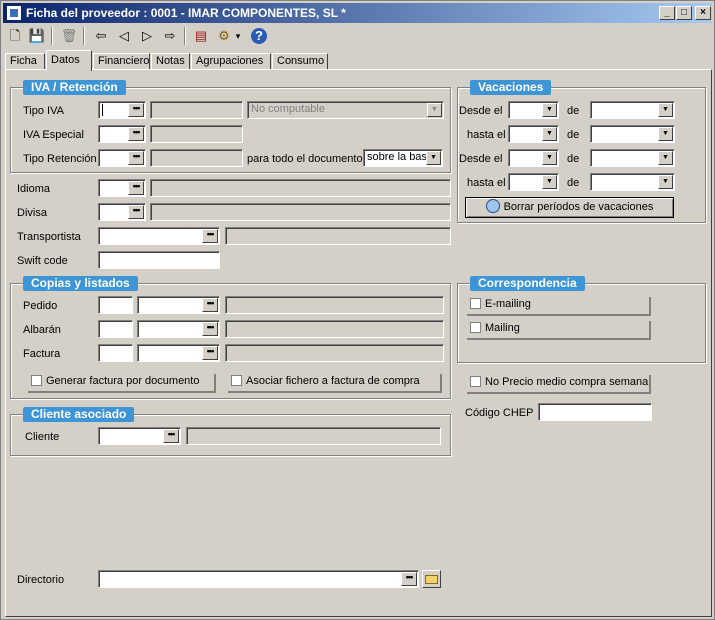 Image resolution: width=715 pixels, height=620 pixels. I want to click on last-record-icon: ⇨, so click(170, 36).